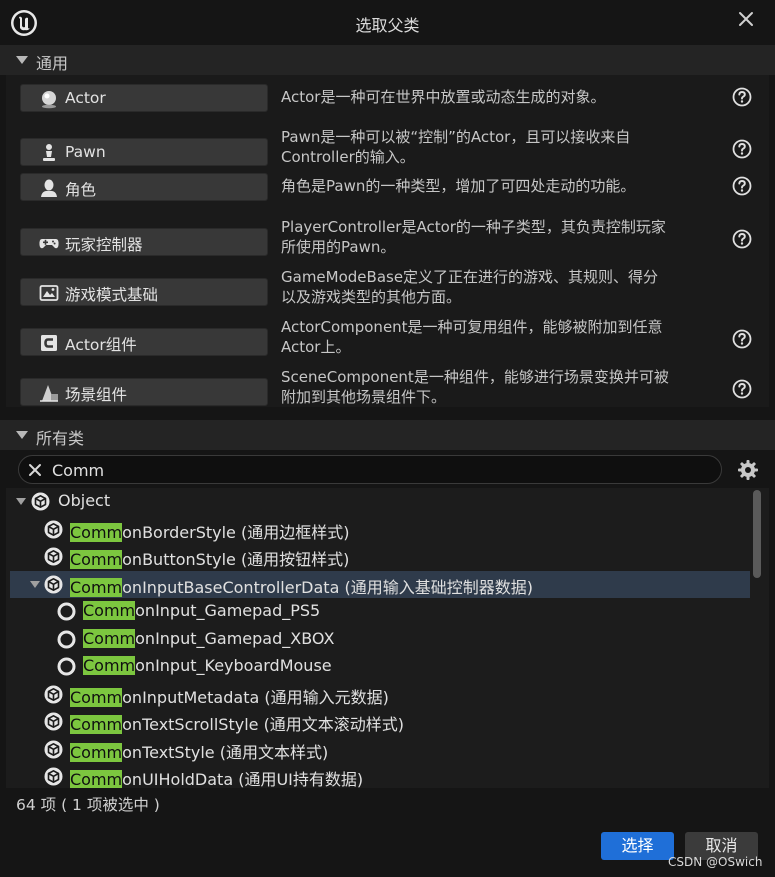  I want to click on class-name-rest: onInput_KeyboardMouse, so click(233, 665).